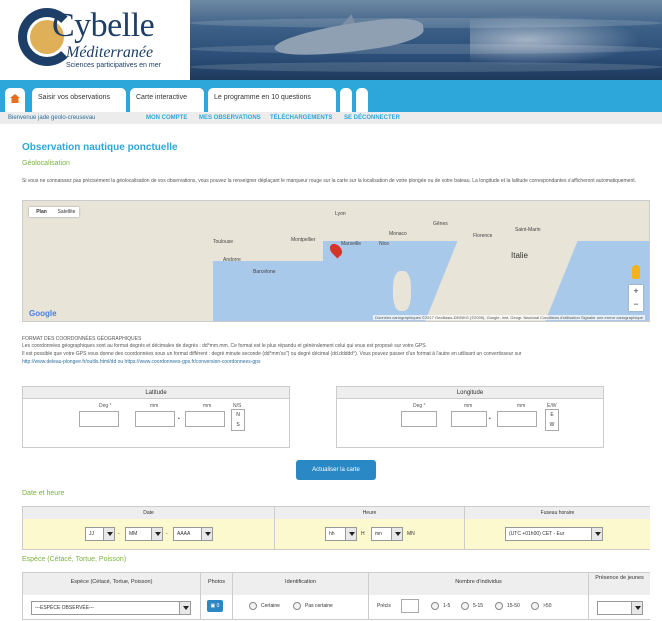 The image size is (662, 621). What do you see at coordinates (470, 393) in the screenshot?
I see `longitude-header: Longitude` at bounding box center [470, 393].